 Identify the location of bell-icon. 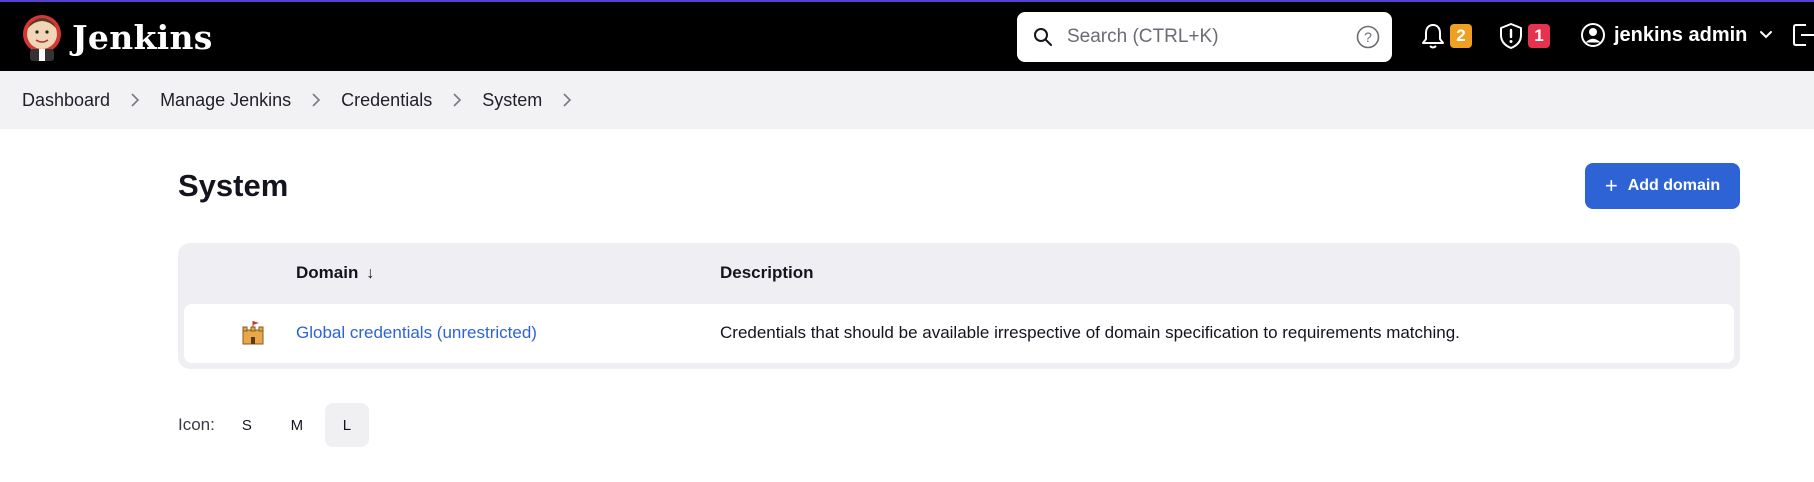
(1433, 36).